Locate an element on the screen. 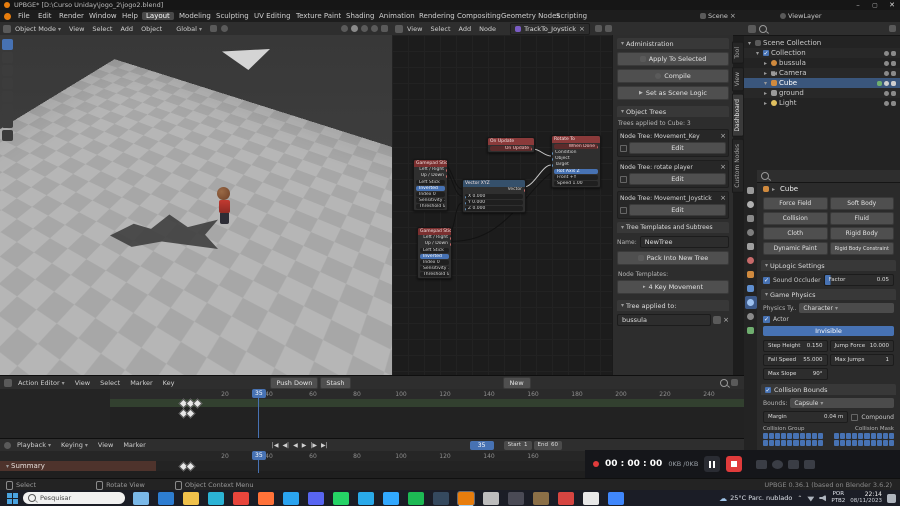  tab-world is located at coordinates (751, 260).